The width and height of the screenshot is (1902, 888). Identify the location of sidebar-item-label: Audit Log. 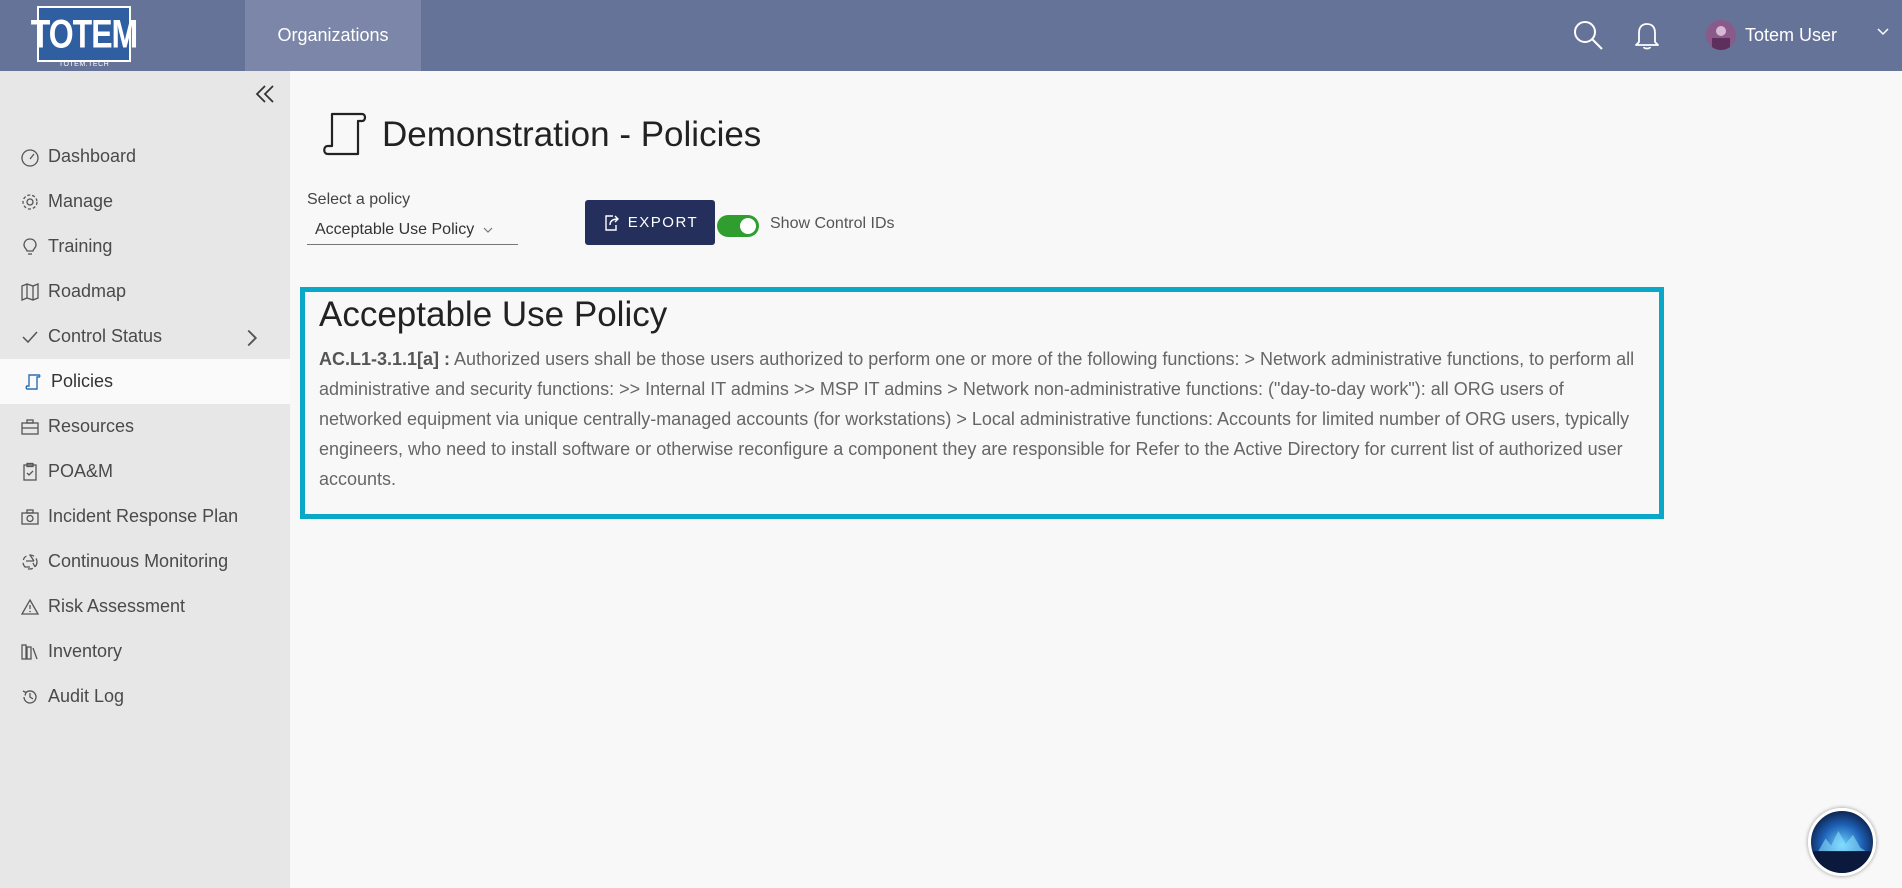
(86, 696).